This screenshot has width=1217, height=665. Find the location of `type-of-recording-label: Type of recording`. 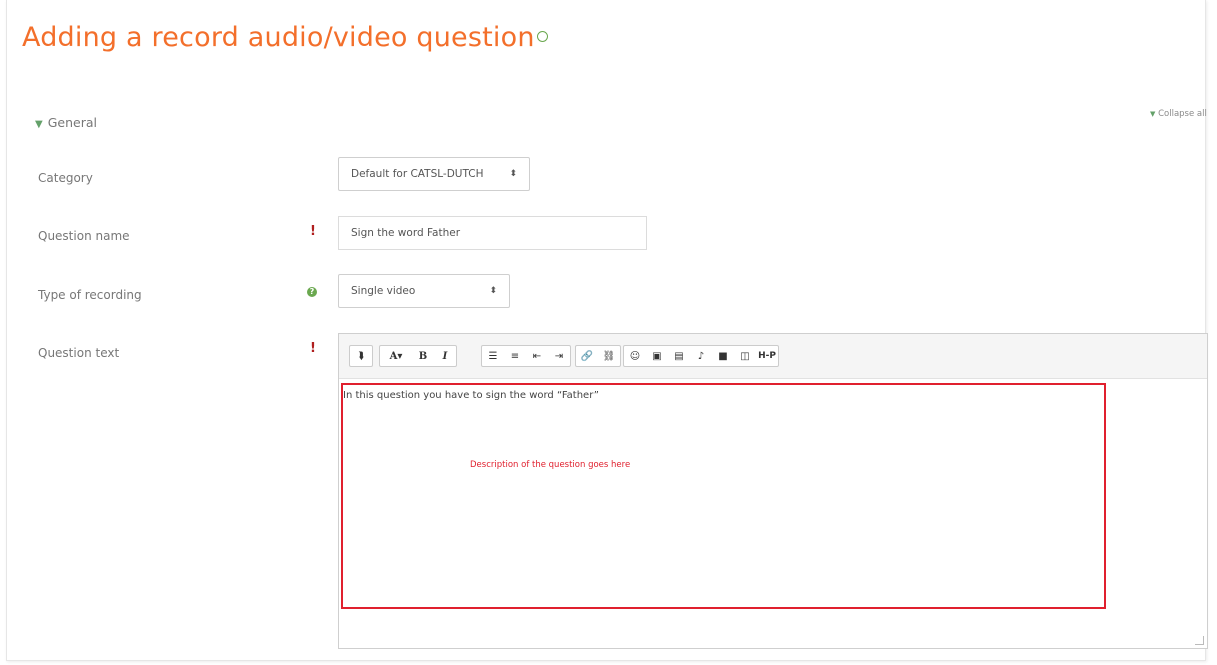

type-of-recording-label: Type of recording is located at coordinates (90, 295).